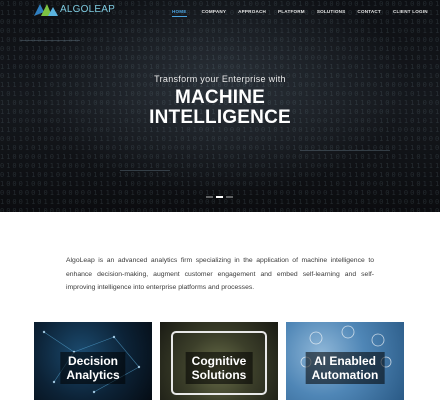 This screenshot has height=400, width=440. I want to click on card-label-box: Decision Analytics, so click(93, 368).